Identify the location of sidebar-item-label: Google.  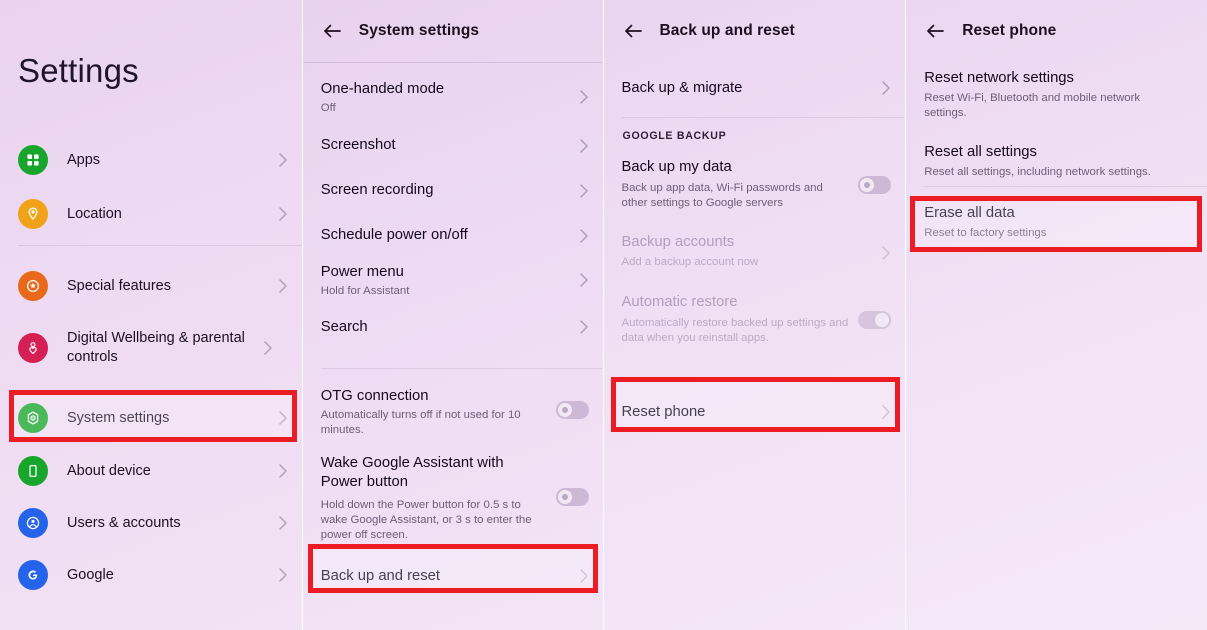
(90, 574).